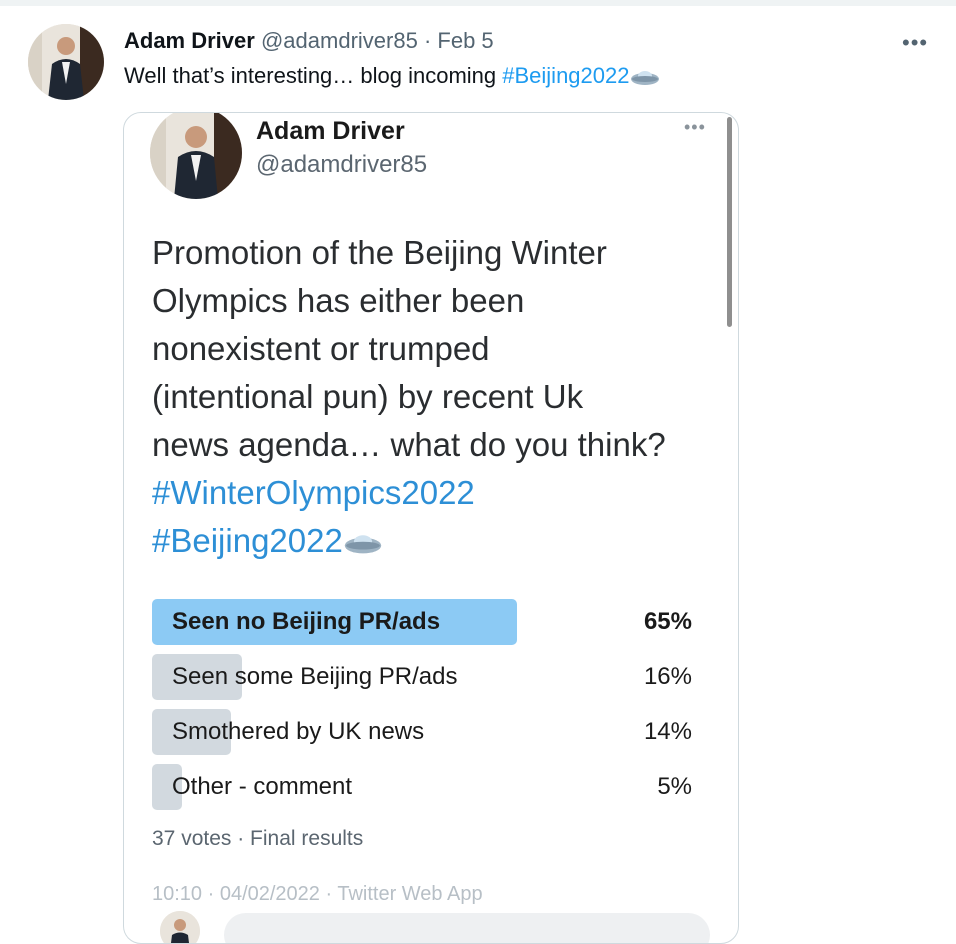  I want to click on screenshot-avatar, so click(196, 156).